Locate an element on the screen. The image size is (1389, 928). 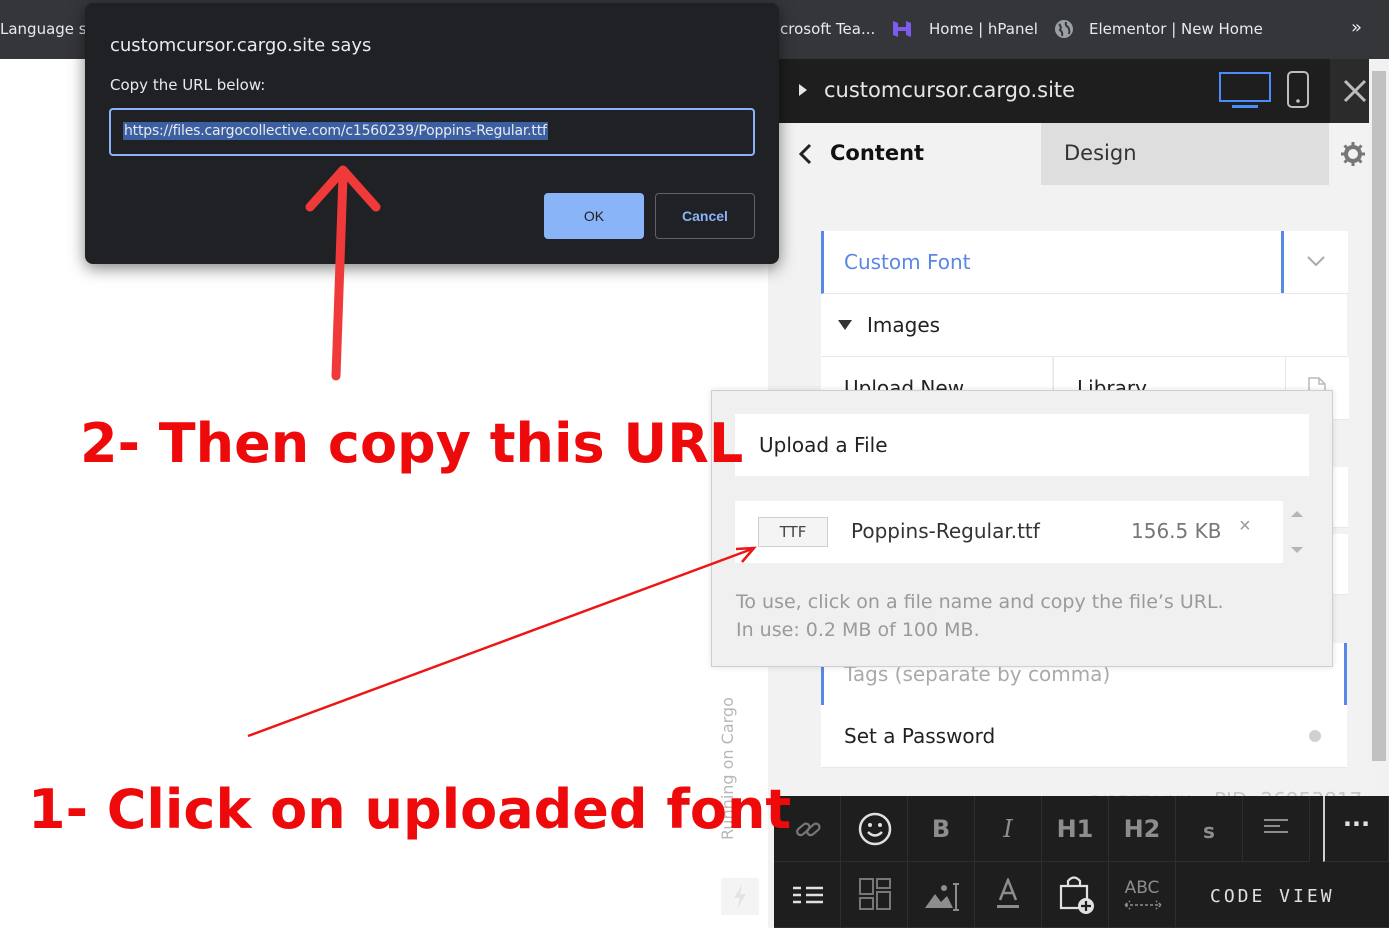
annotation-arrow-diagonal is located at coordinates (502, 642).